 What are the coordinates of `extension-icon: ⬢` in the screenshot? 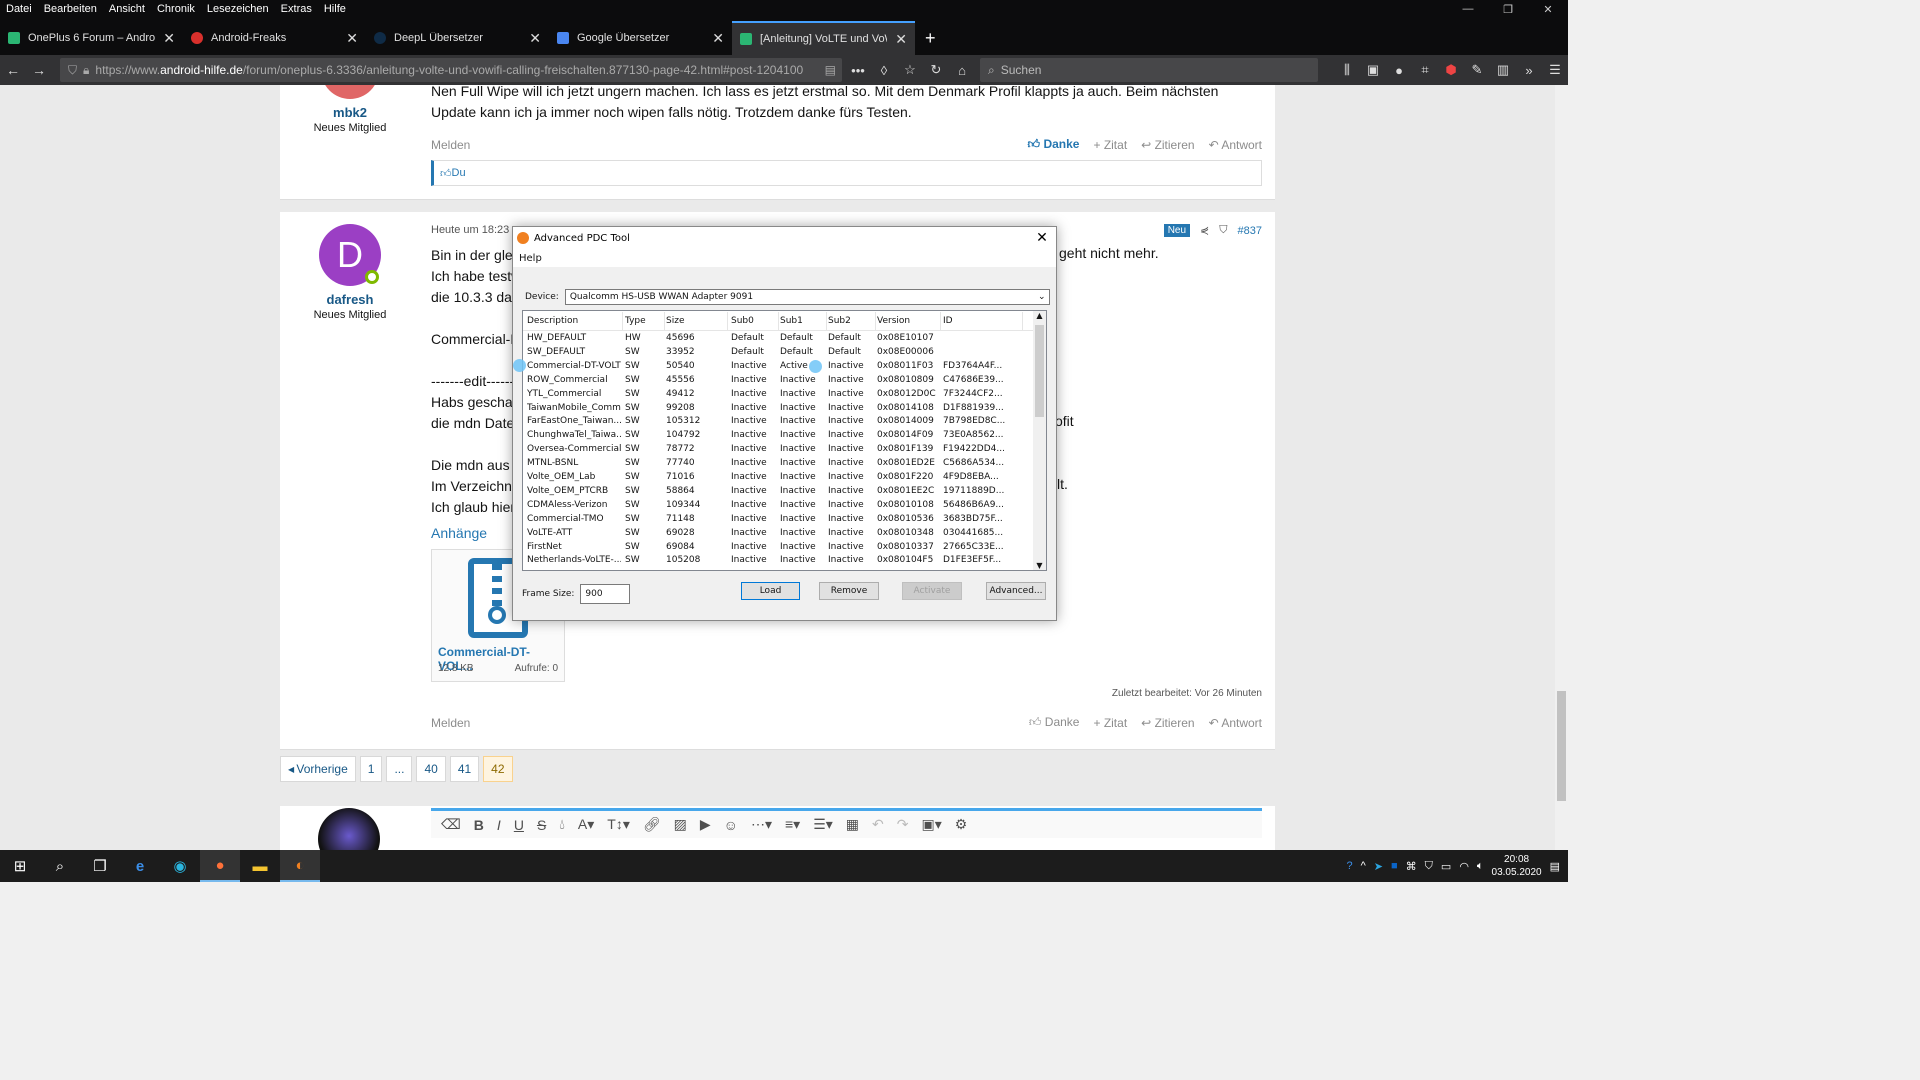 It's located at (1451, 70).